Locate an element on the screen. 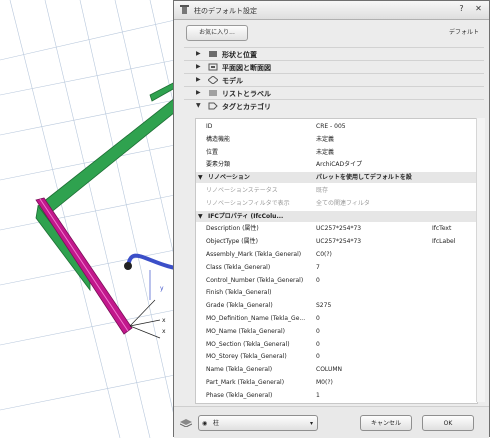 The width and height of the screenshot is (491, 438). property-value: ArchiCADタイプ is located at coordinates (339, 164).